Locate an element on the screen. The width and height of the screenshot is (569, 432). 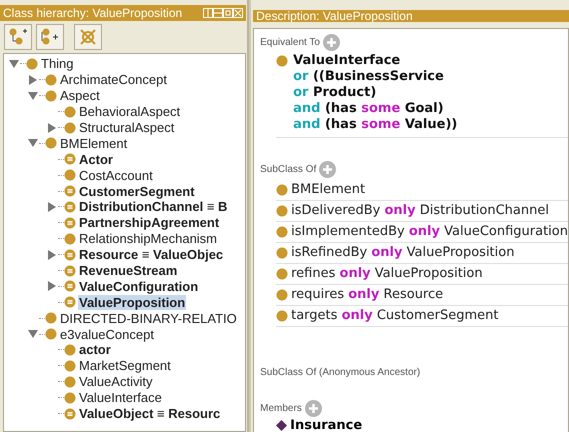
tree-item: e3valueConcept is located at coordinates (107, 334).